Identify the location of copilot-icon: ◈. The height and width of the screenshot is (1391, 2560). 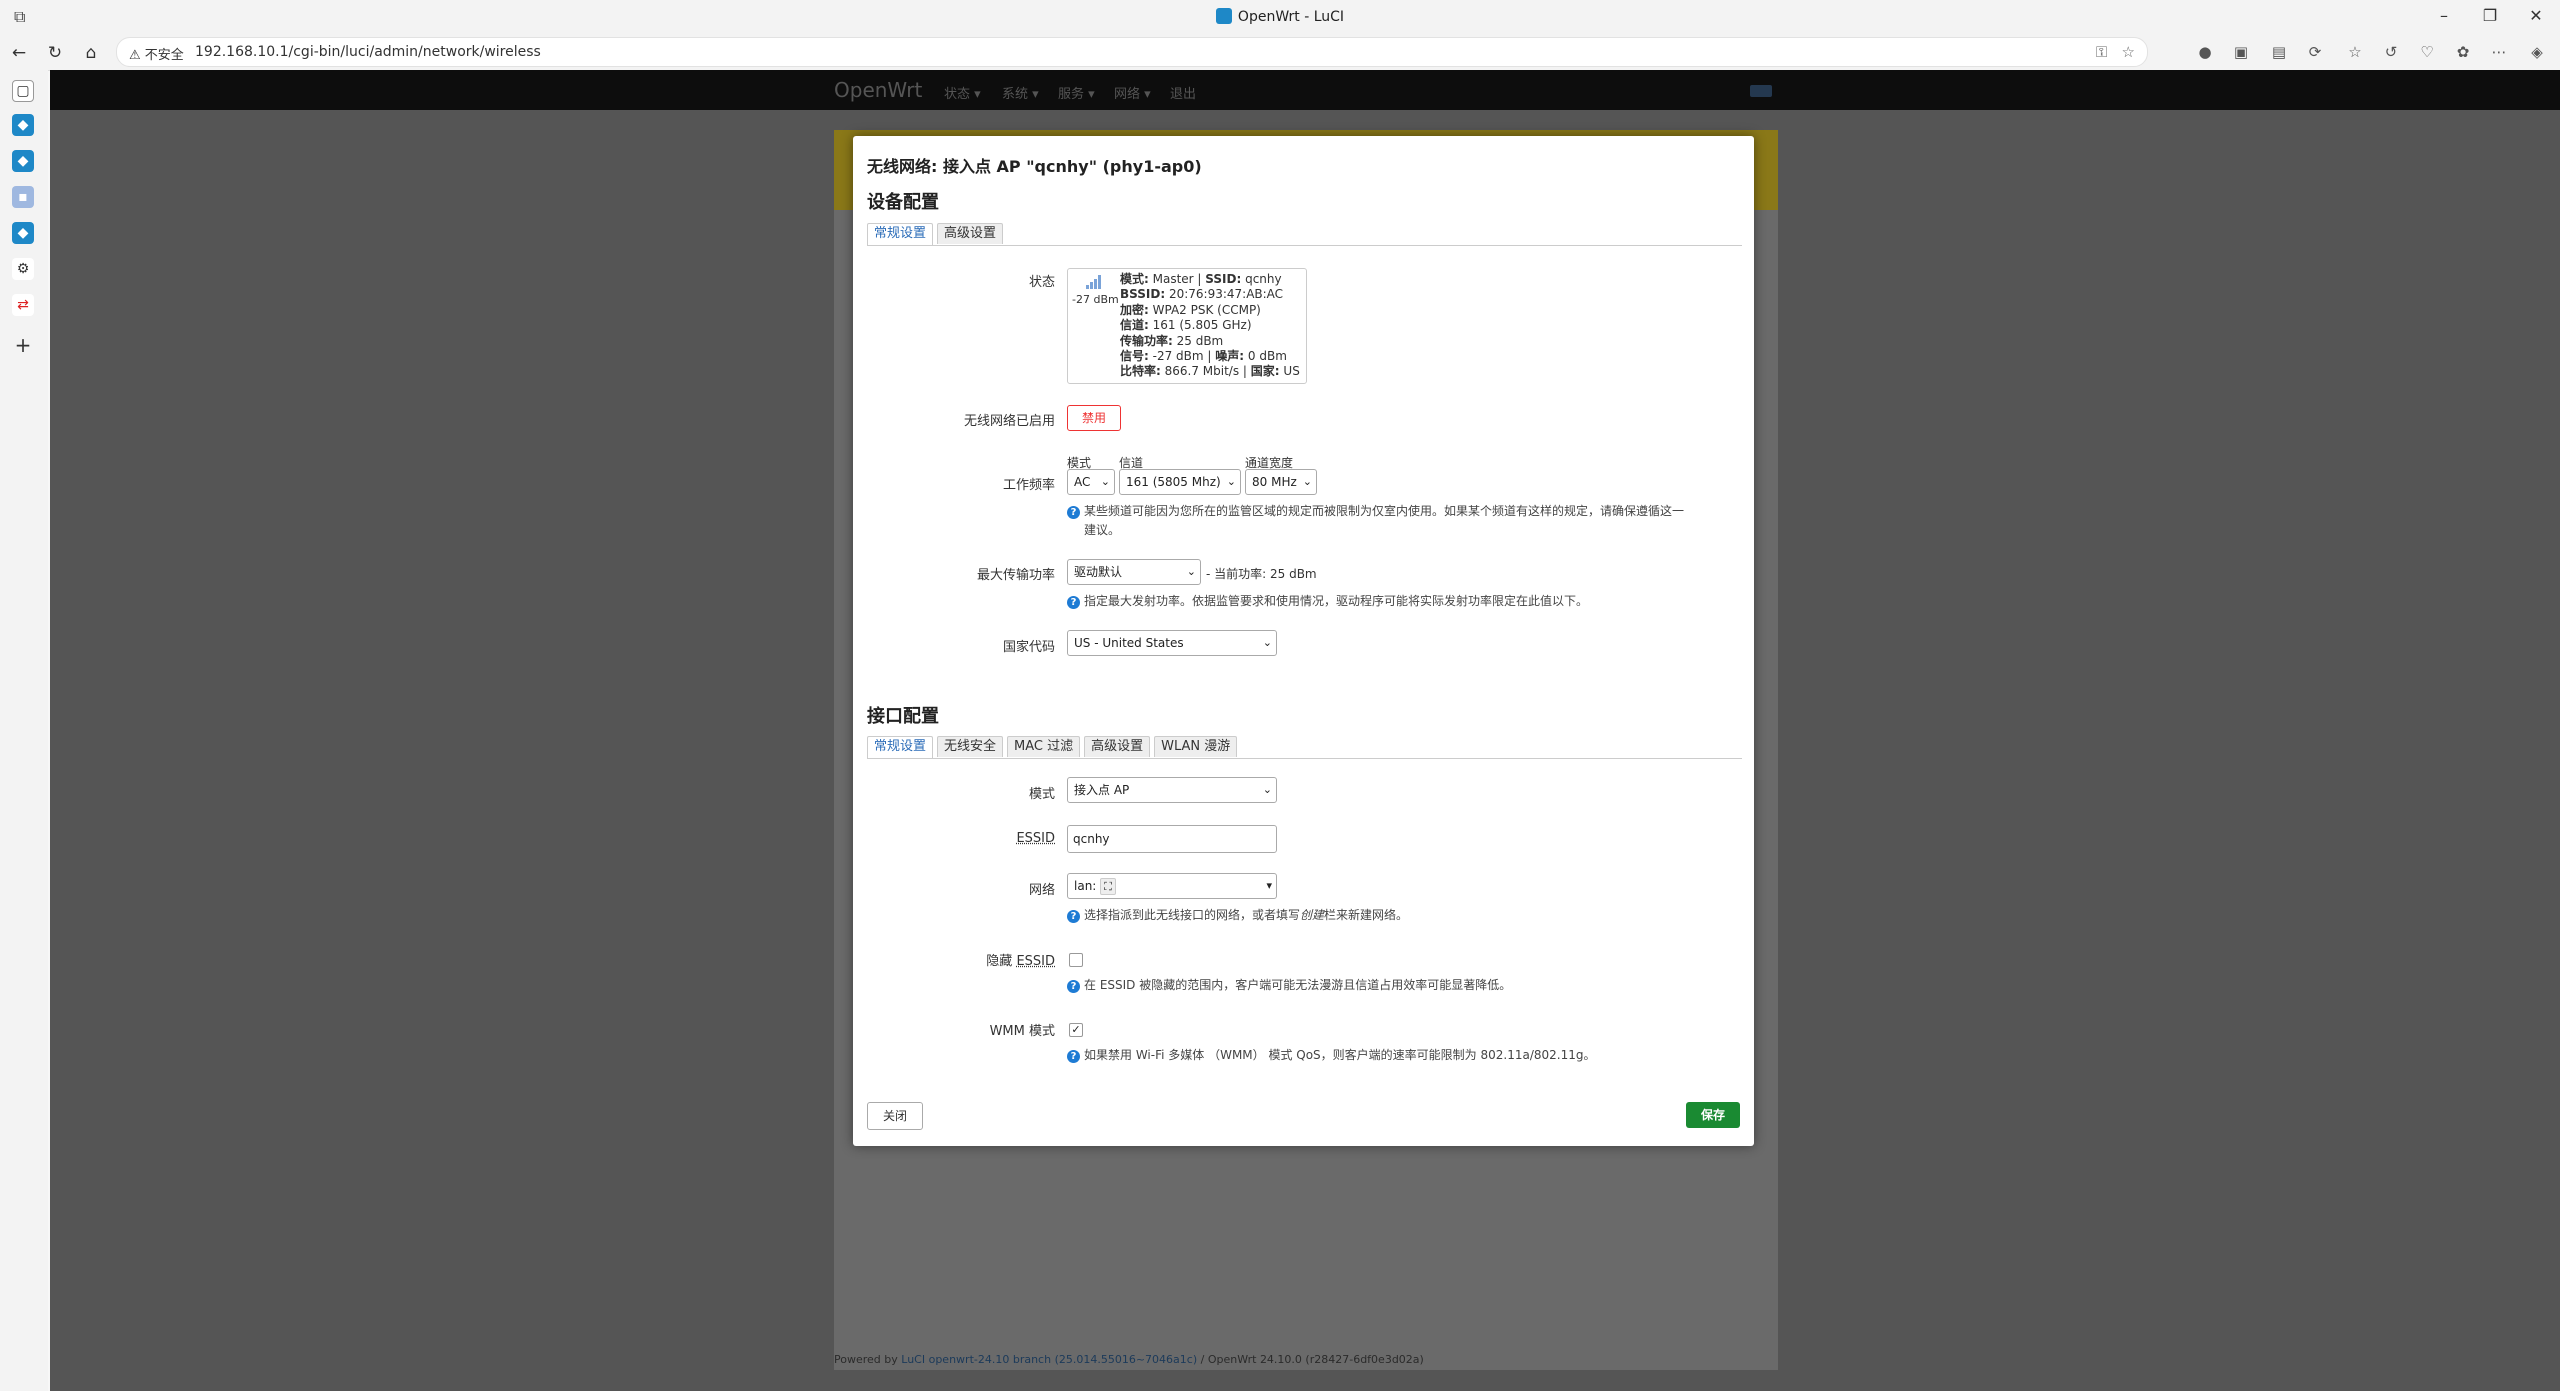
(2537, 52).